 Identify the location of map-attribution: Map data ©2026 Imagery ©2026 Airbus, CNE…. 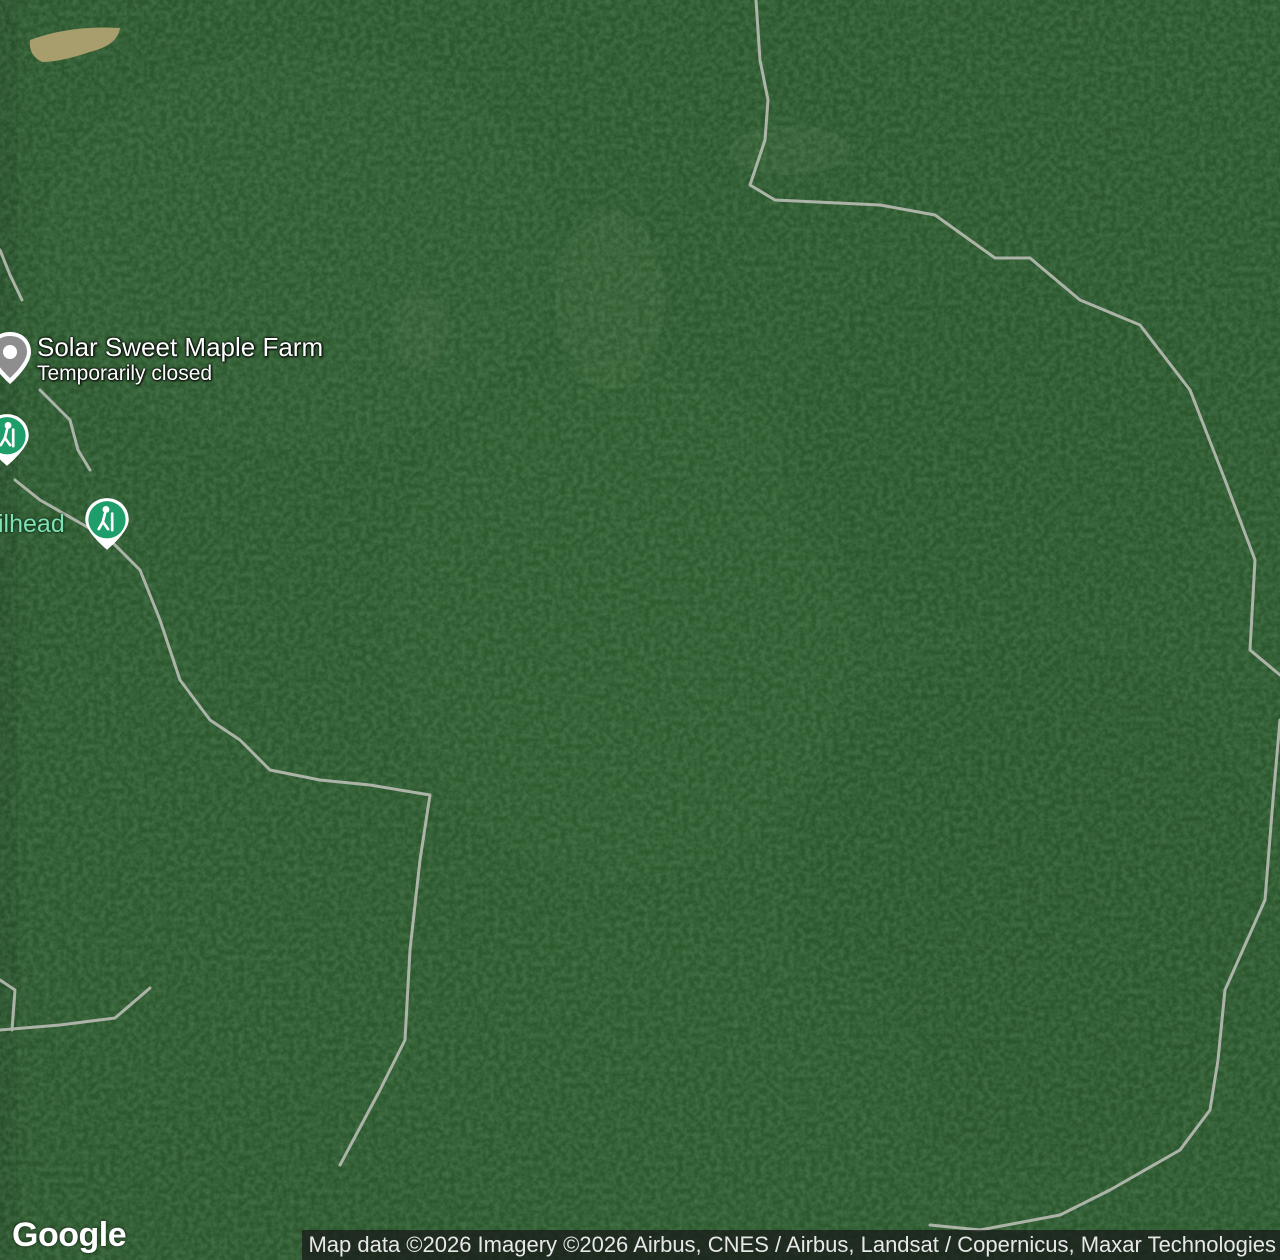
(791, 1245).